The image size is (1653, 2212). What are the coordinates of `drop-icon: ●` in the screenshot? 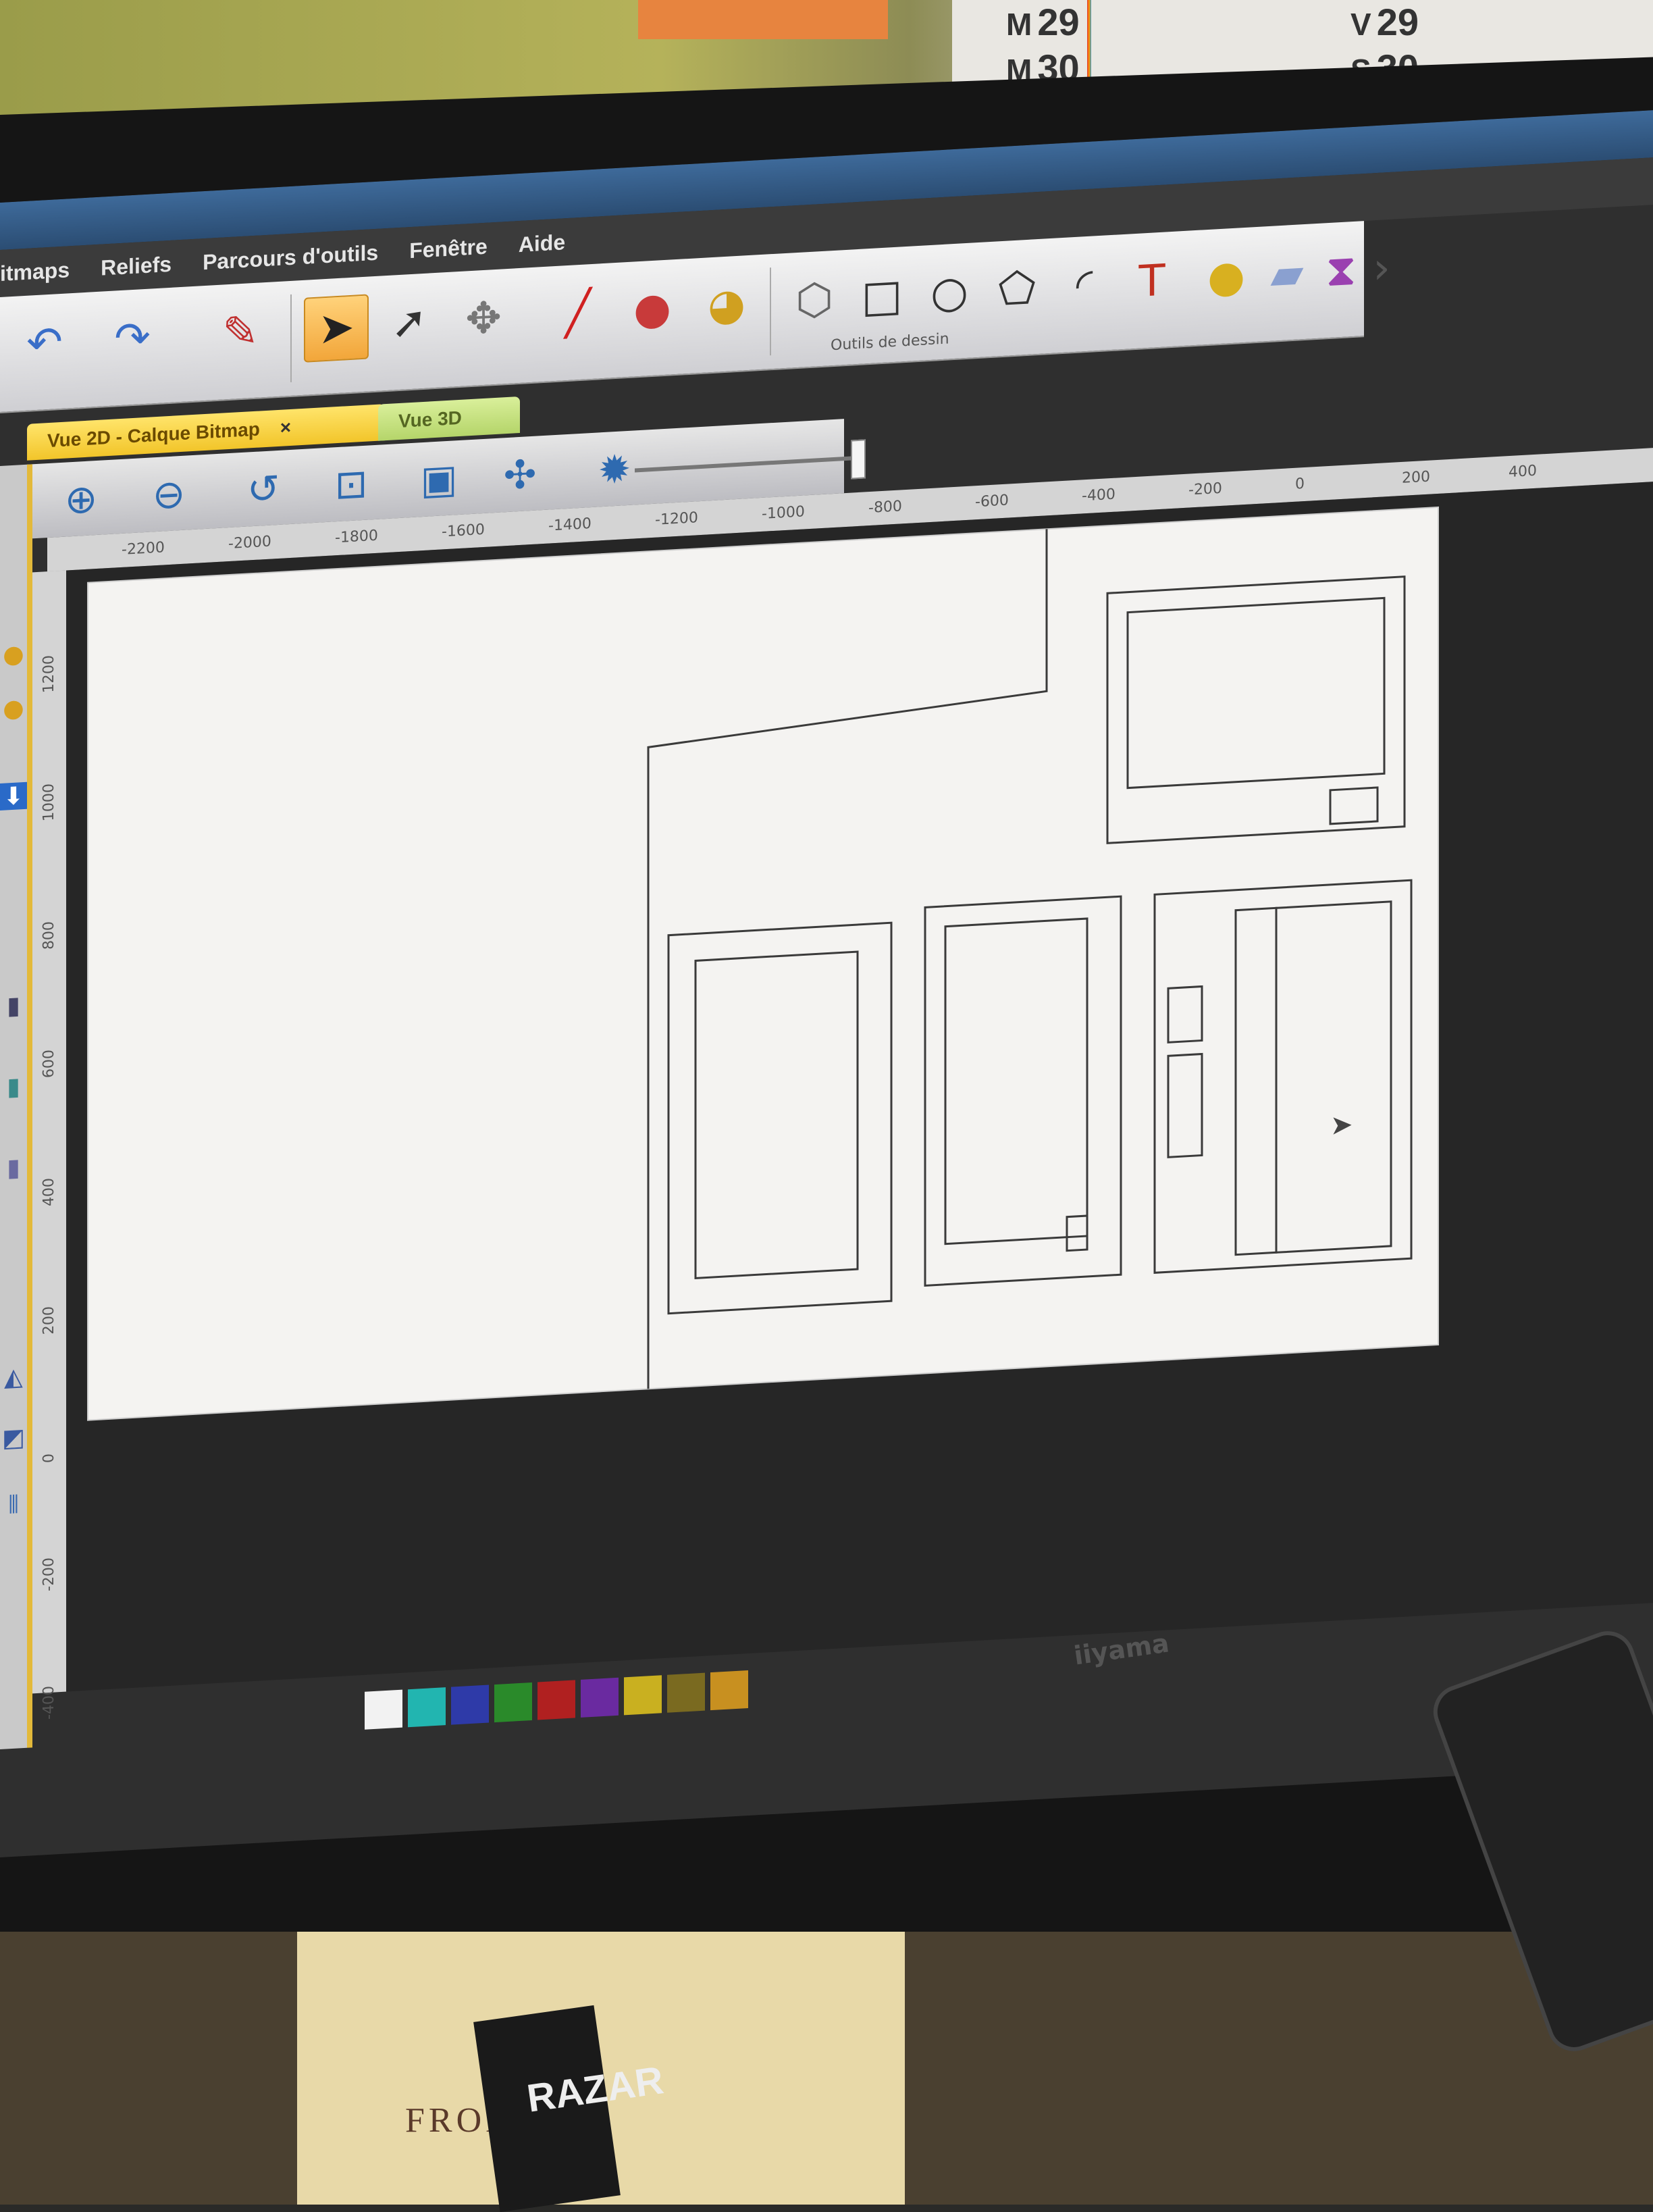 It's located at (1226, 277).